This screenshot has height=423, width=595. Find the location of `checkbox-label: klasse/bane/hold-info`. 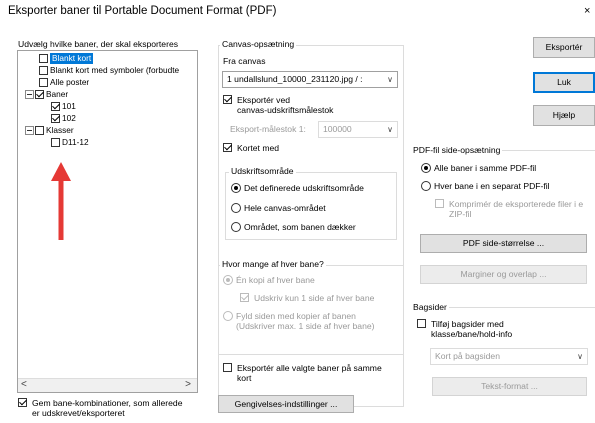

checkbox-label: klasse/bane/hold-info is located at coordinates (472, 334).